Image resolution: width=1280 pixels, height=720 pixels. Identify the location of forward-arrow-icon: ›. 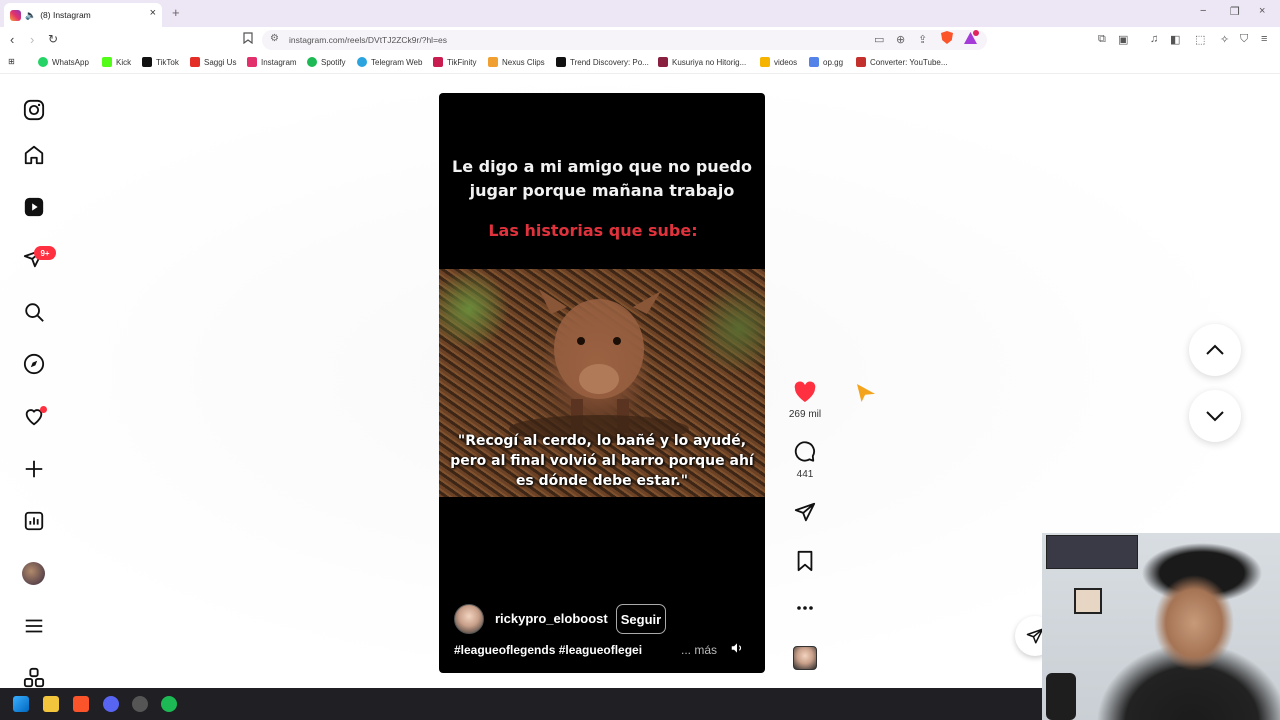
(32, 39).